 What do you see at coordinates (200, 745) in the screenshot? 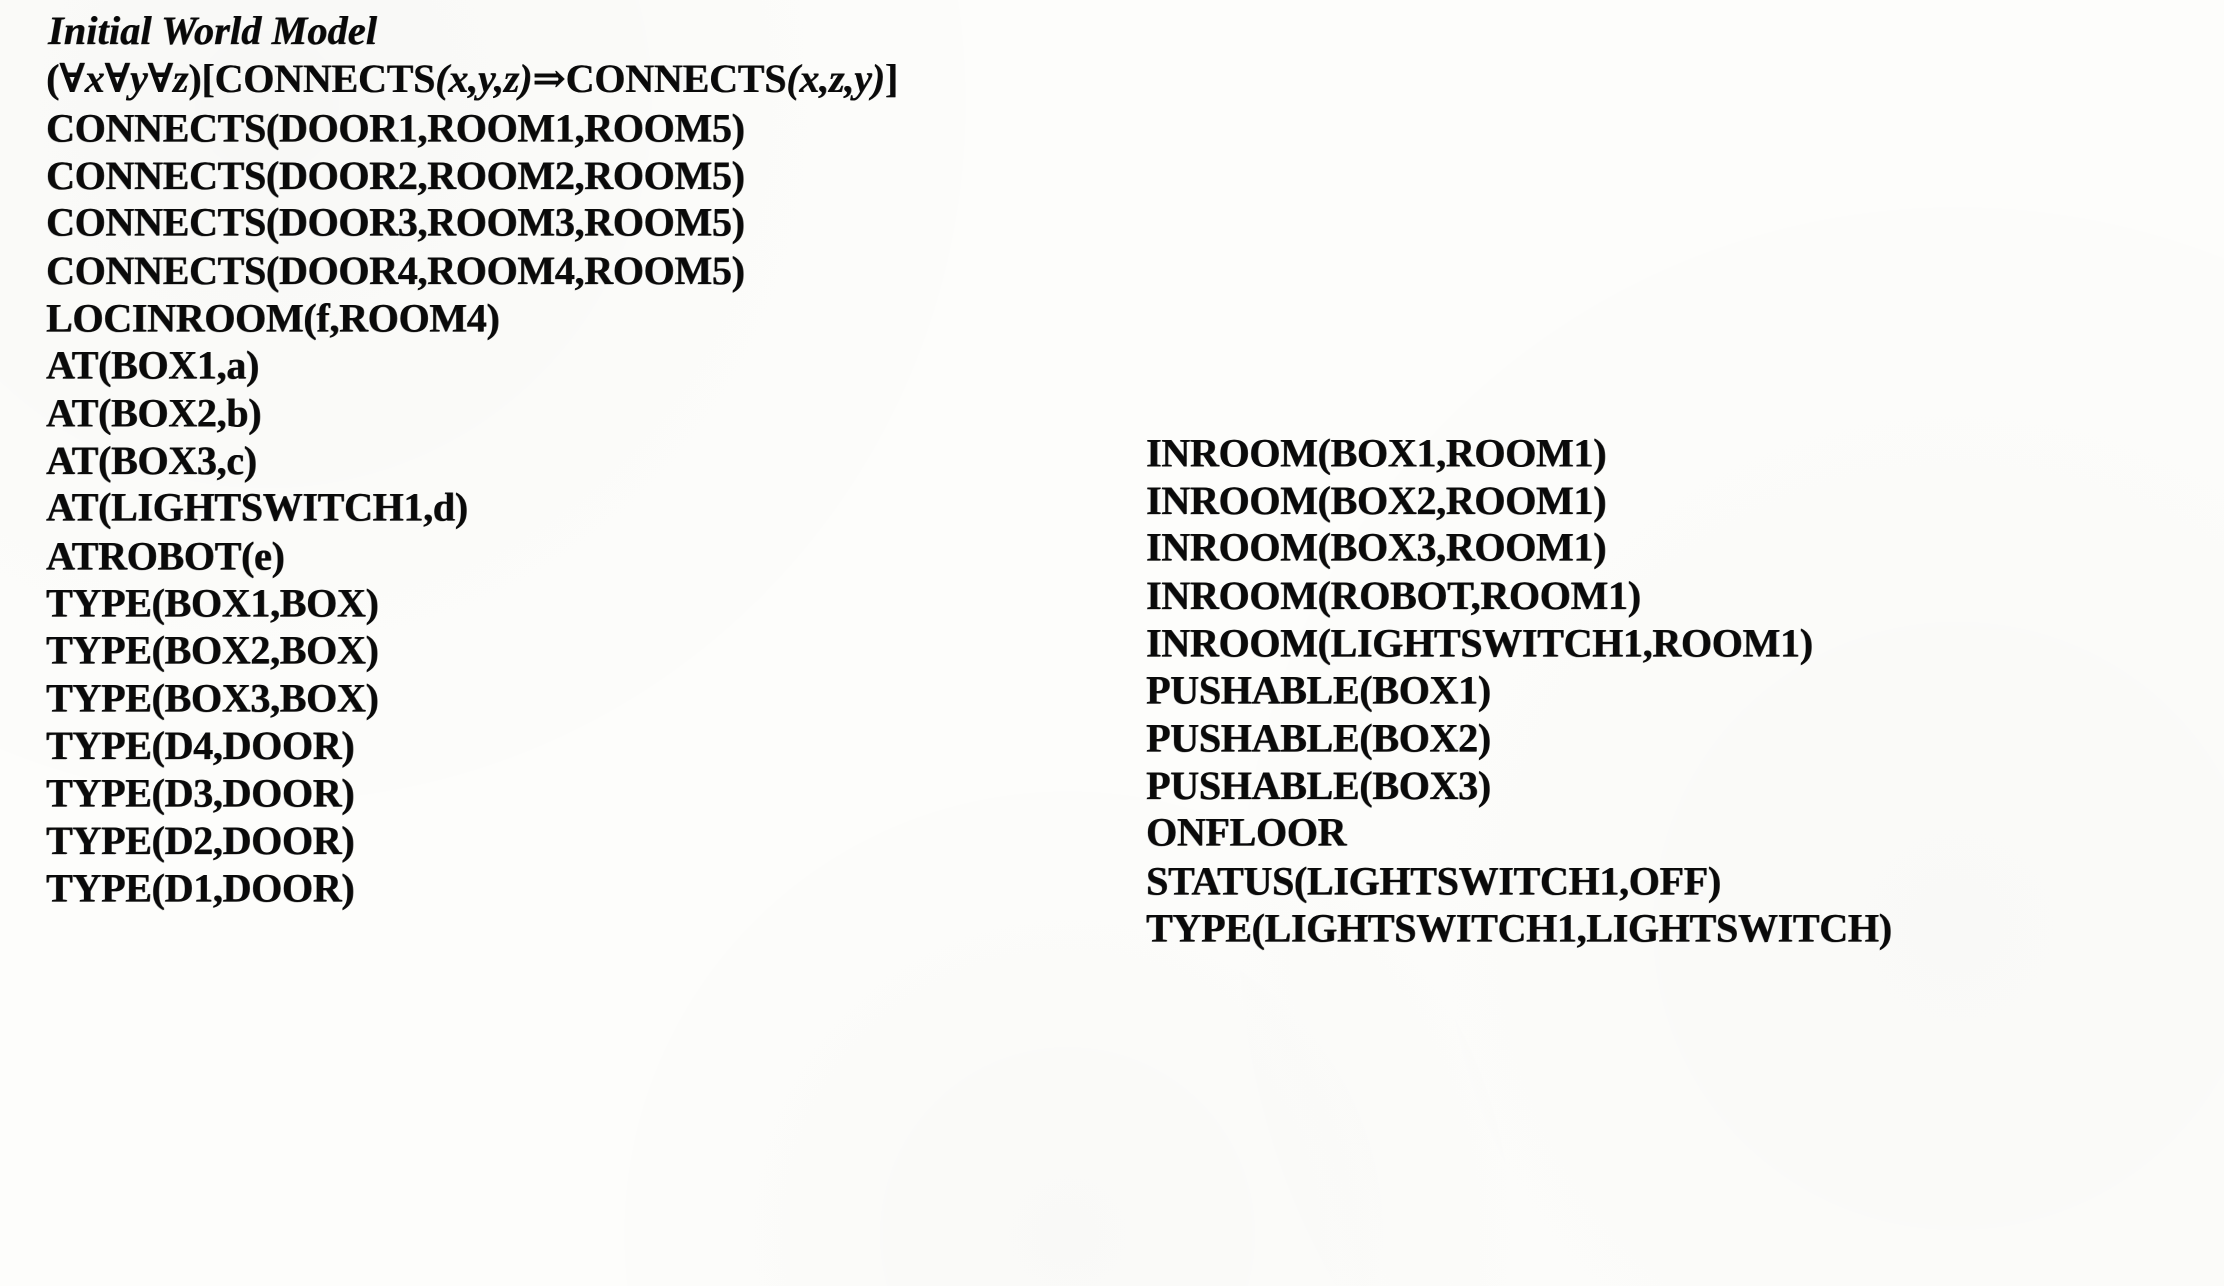
I see `literal-line: TYPE(D4,DOOR)` at bounding box center [200, 745].